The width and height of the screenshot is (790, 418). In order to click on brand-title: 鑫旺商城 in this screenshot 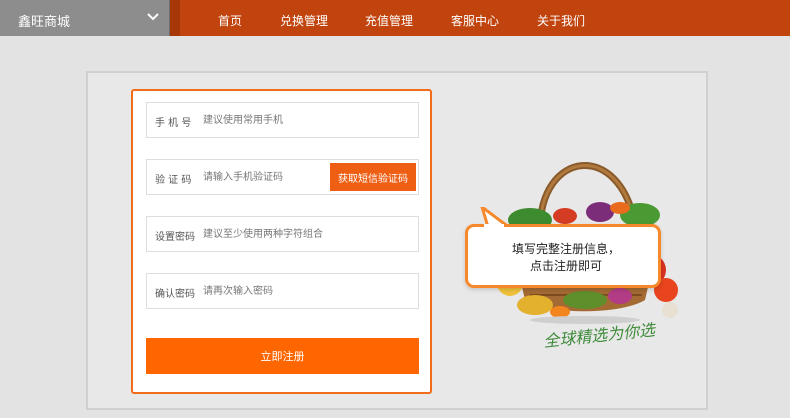, I will do `click(44, 22)`.